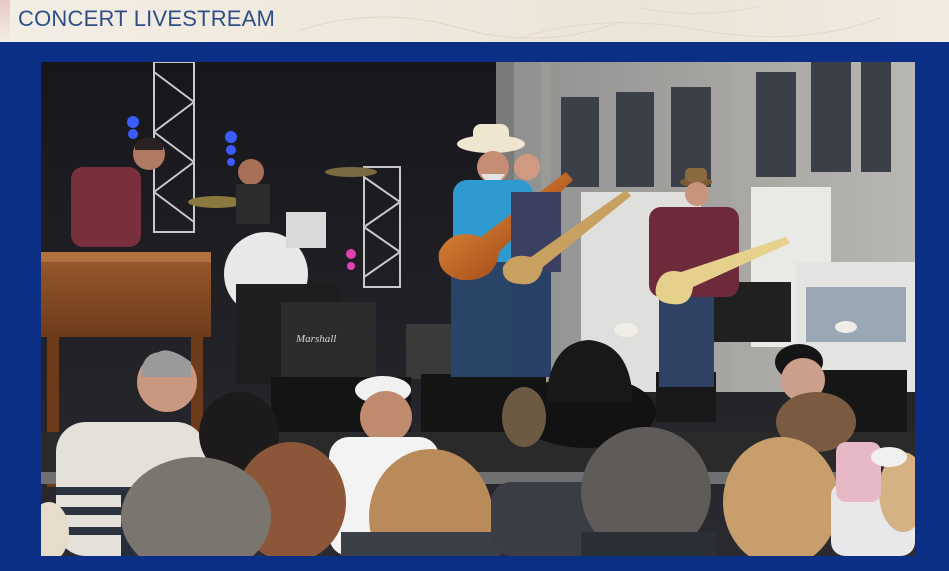 The width and height of the screenshot is (949, 571). I want to click on page-header: CONCERT LIVESTREAM, so click(474, 21).